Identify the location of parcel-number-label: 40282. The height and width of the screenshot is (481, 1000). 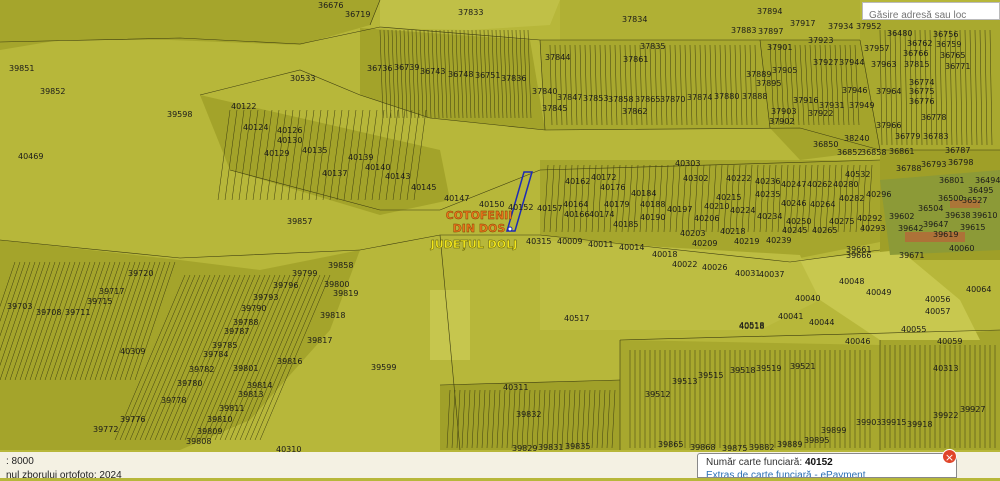
(851, 198).